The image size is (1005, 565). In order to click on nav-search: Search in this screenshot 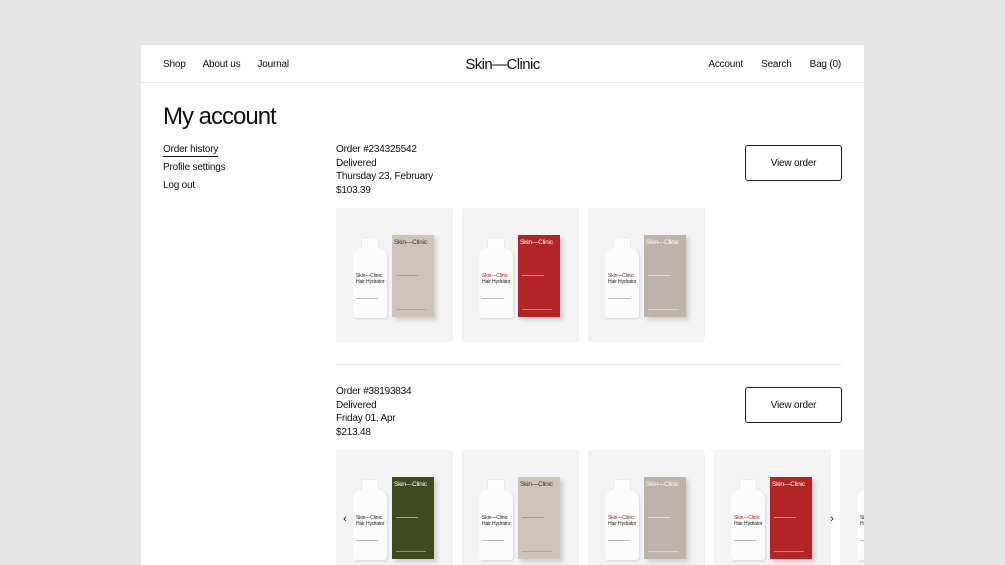, I will do `click(776, 64)`.